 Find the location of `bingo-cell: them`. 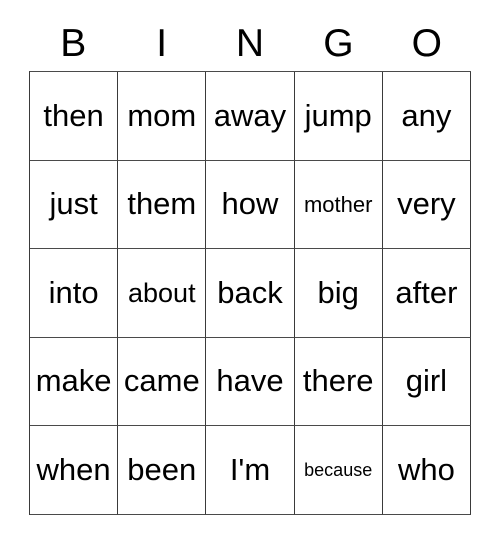

bingo-cell: them is located at coordinates (162, 205).